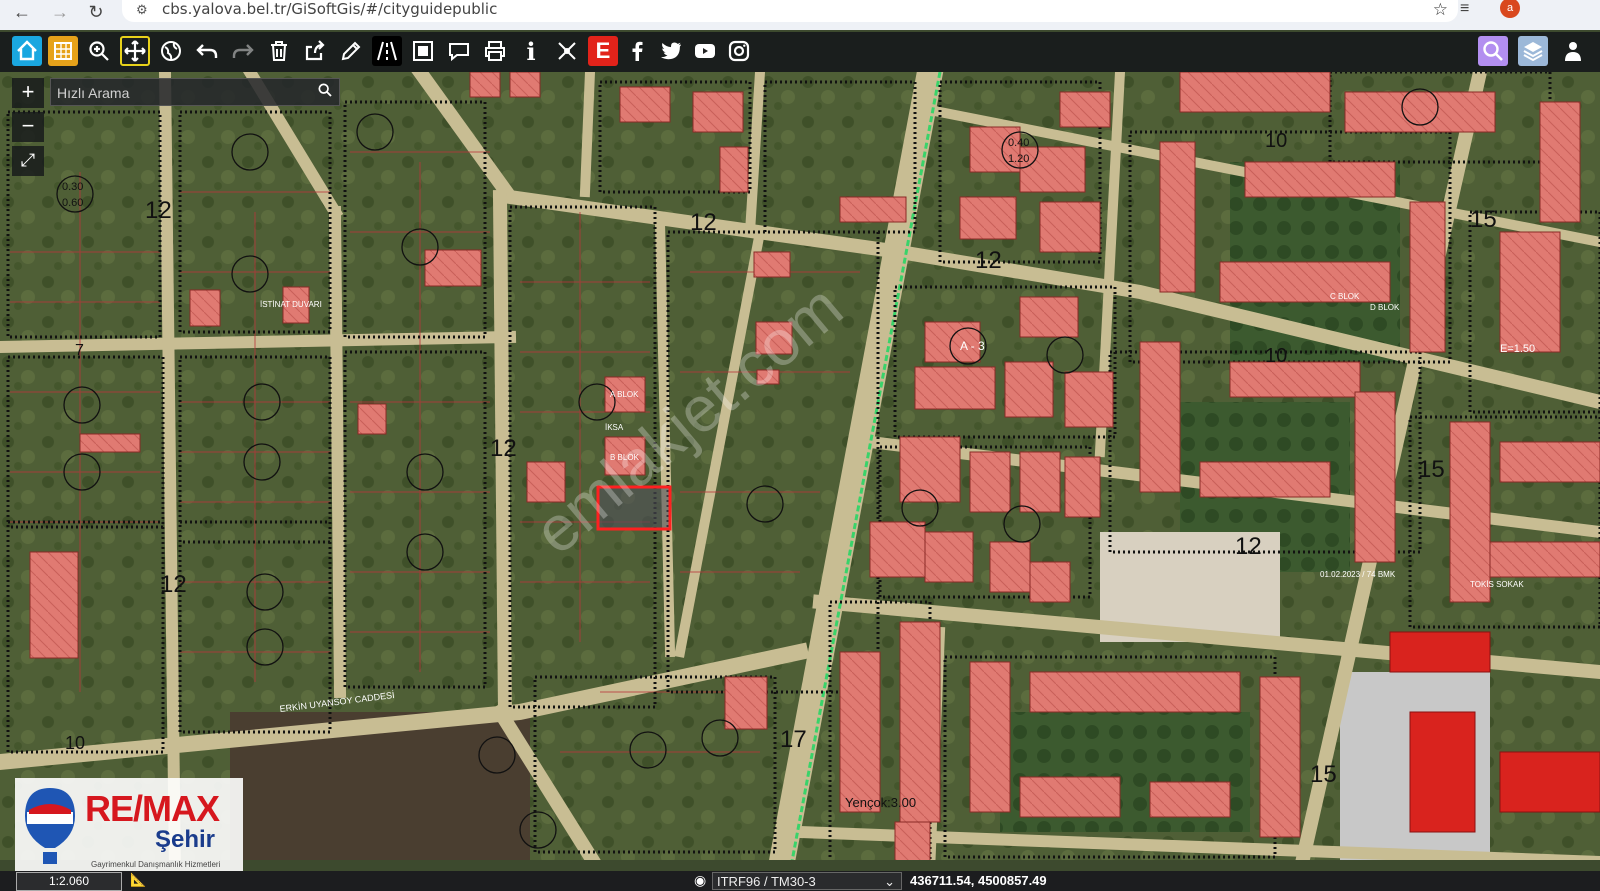  I want to click on logo-brand-text: RE/MAX, so click(152, 808).